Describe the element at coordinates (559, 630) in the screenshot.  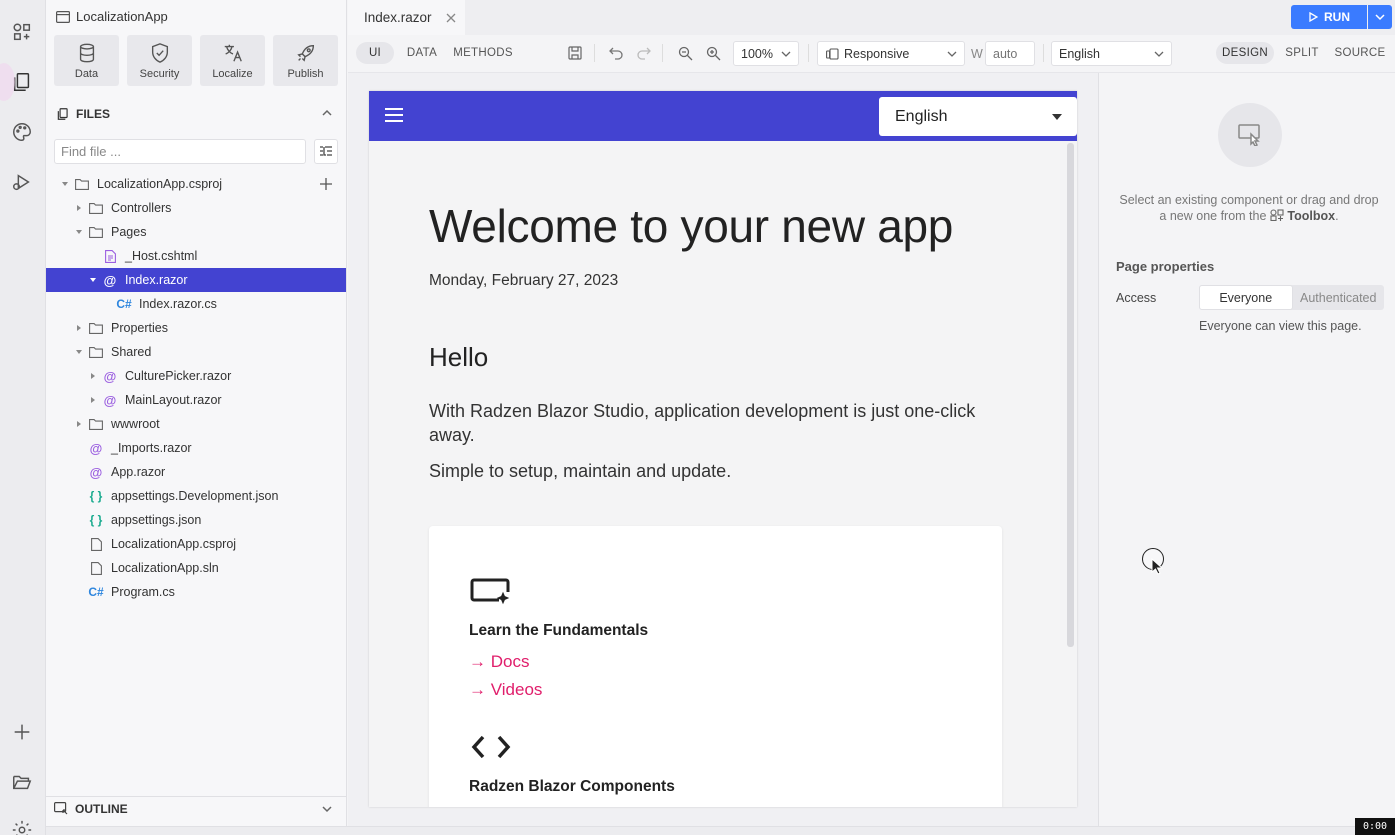
I see `learn-fundamentals-title: Learn the Fundamentals` at that location.